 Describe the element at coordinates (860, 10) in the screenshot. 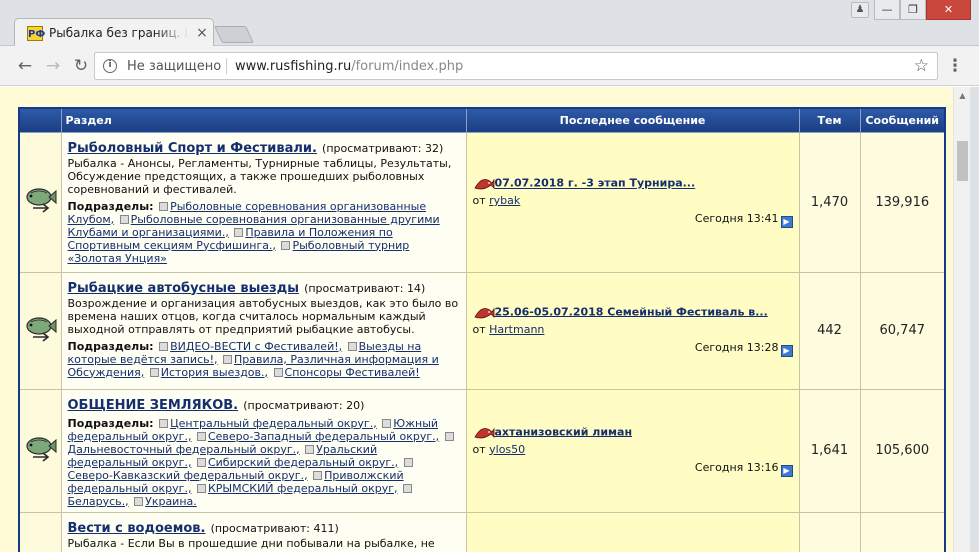

I see `user-icon: ♟` at that location.